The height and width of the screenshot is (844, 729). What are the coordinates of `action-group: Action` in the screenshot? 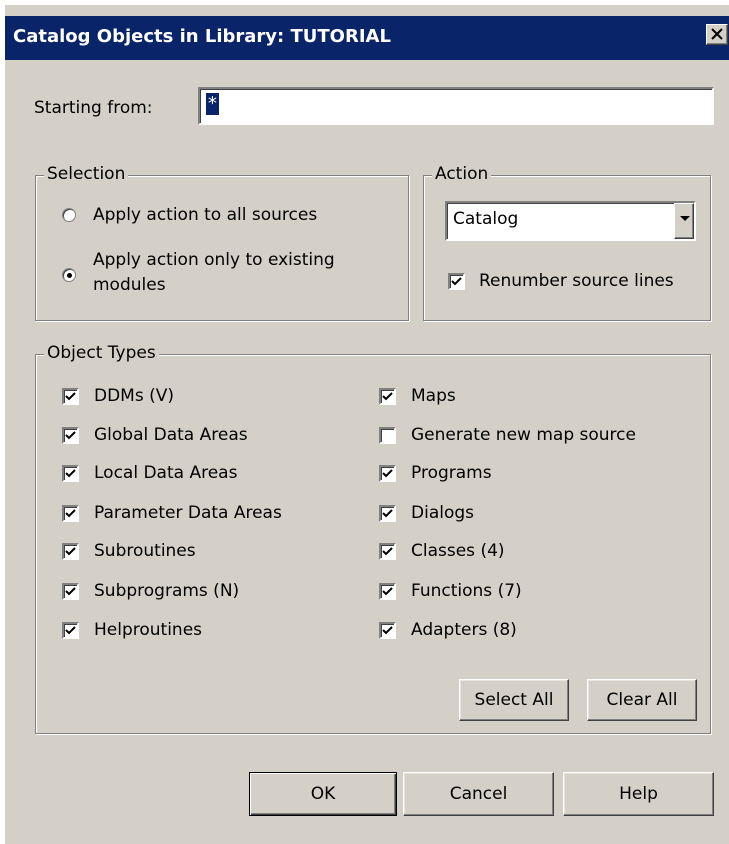 It's located at (567, 242).